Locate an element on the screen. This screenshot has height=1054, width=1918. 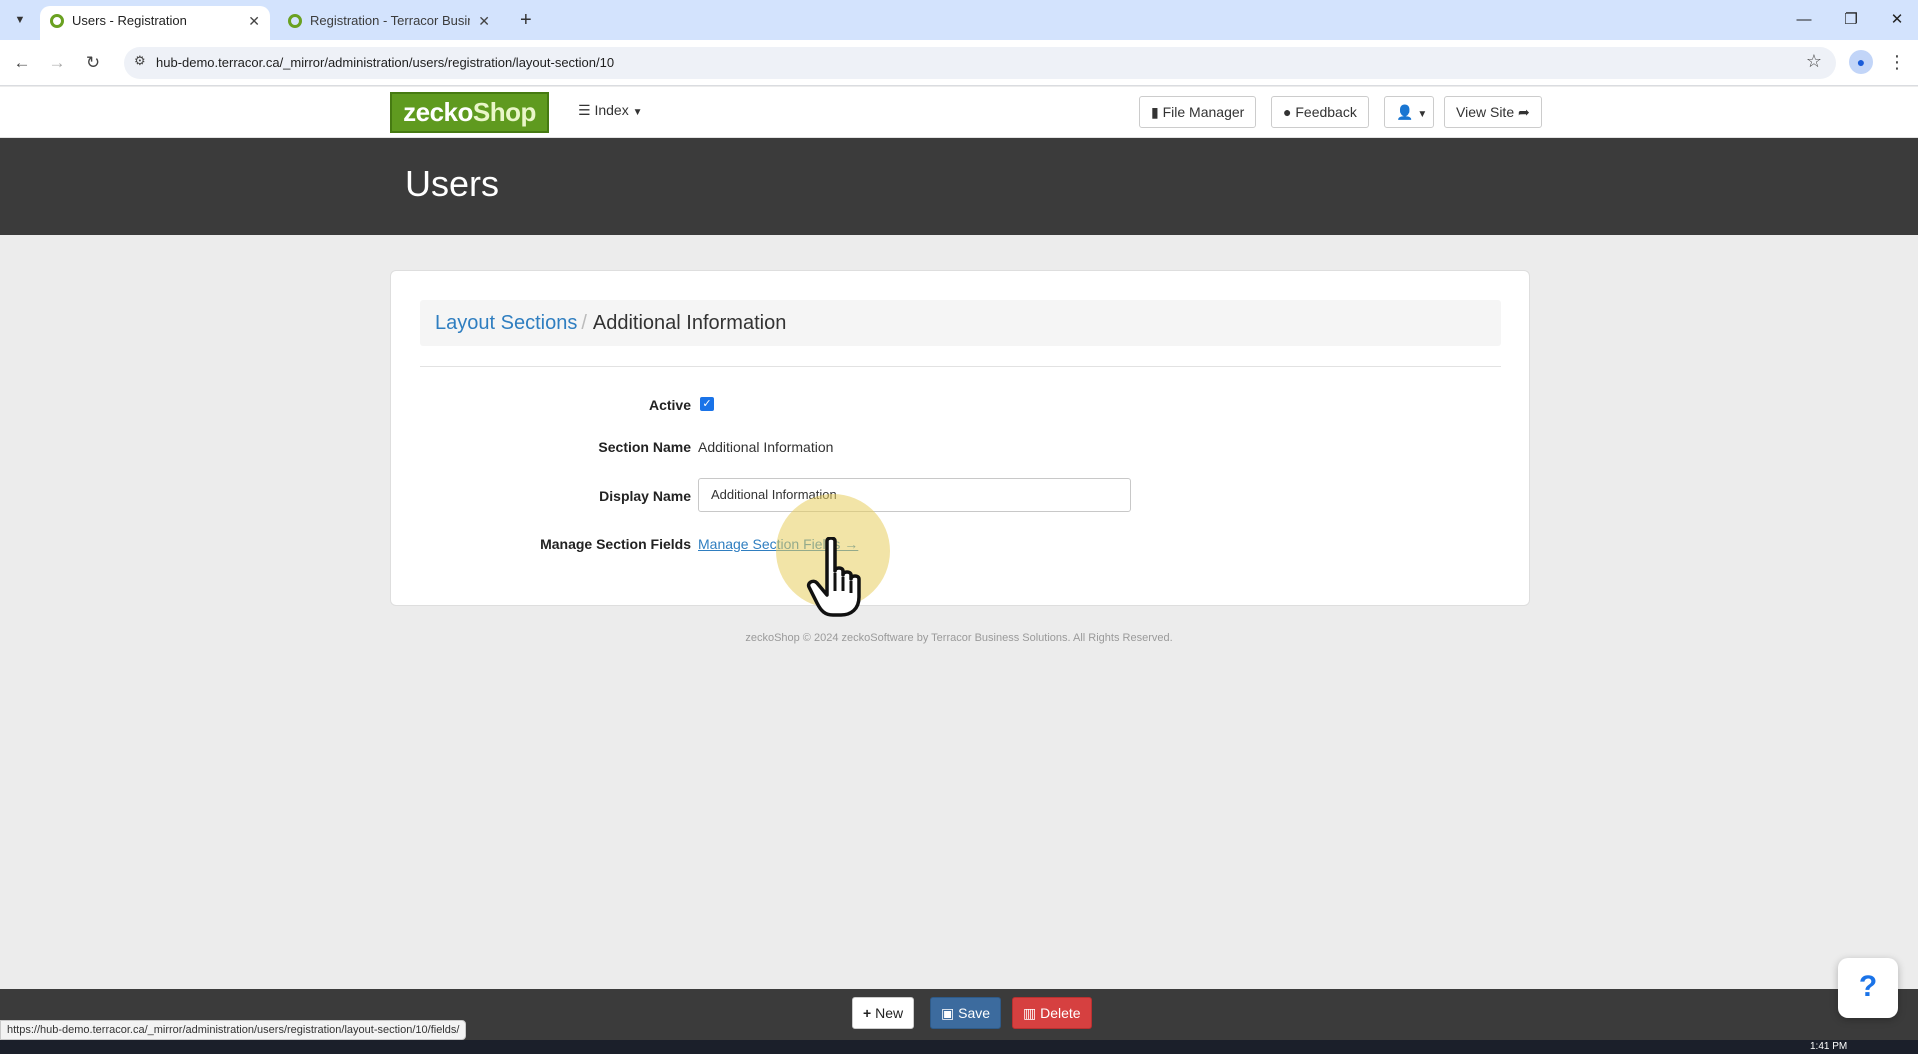
delete-button: ▥ Delete is located at coordinates (1052, 1013).